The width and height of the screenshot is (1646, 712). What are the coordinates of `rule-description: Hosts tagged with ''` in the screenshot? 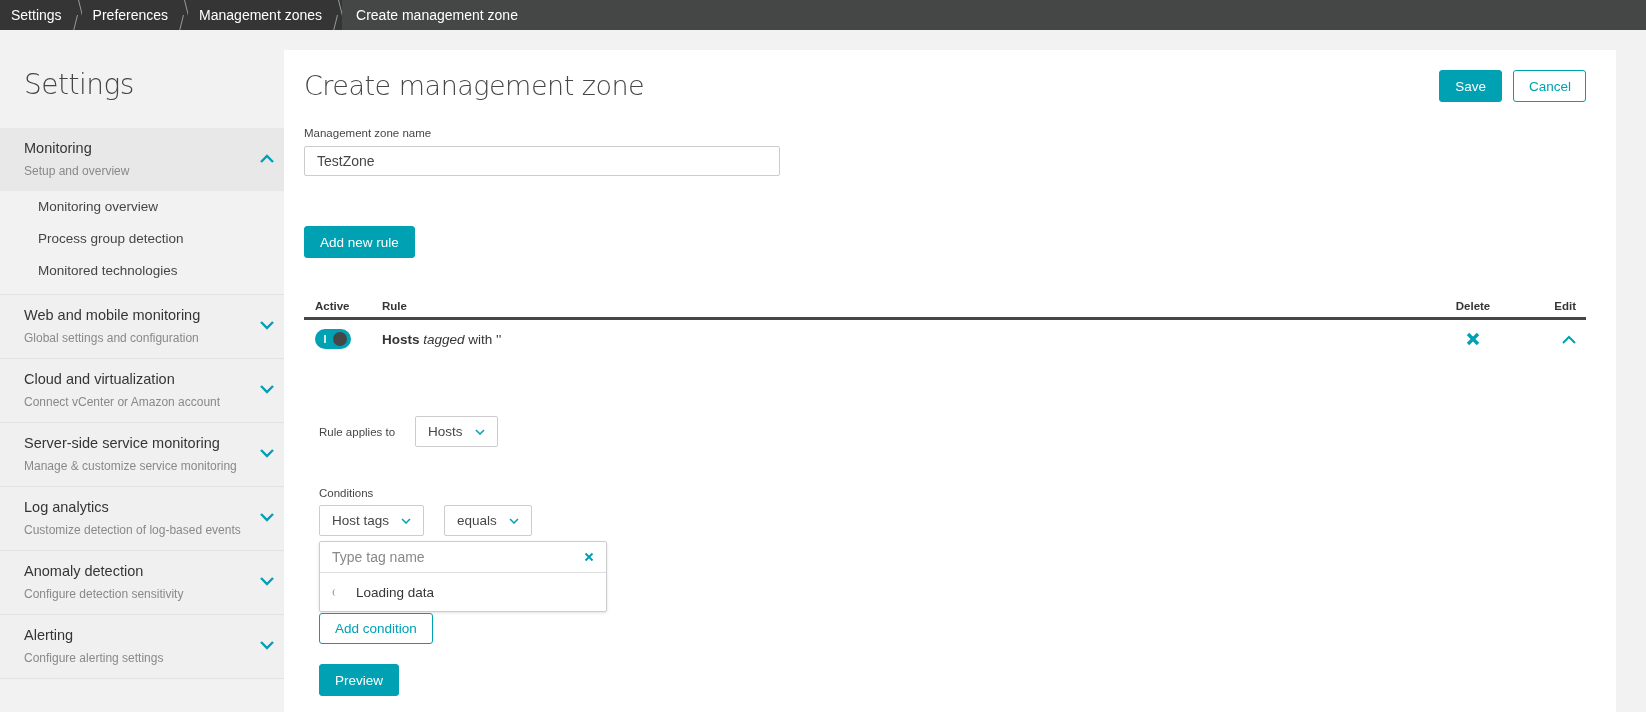 It's located at (442, 339).